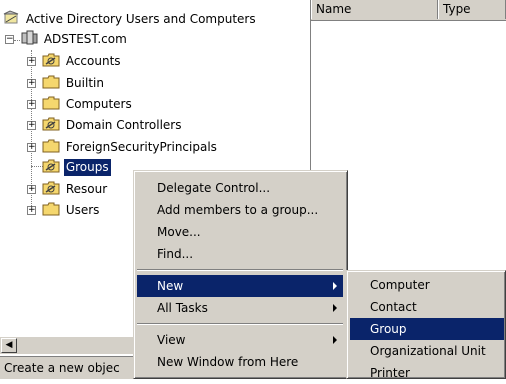 The image size is (506, 384). I want to click on tree-item-domain: ADSTEST.com, so click(74, 40).